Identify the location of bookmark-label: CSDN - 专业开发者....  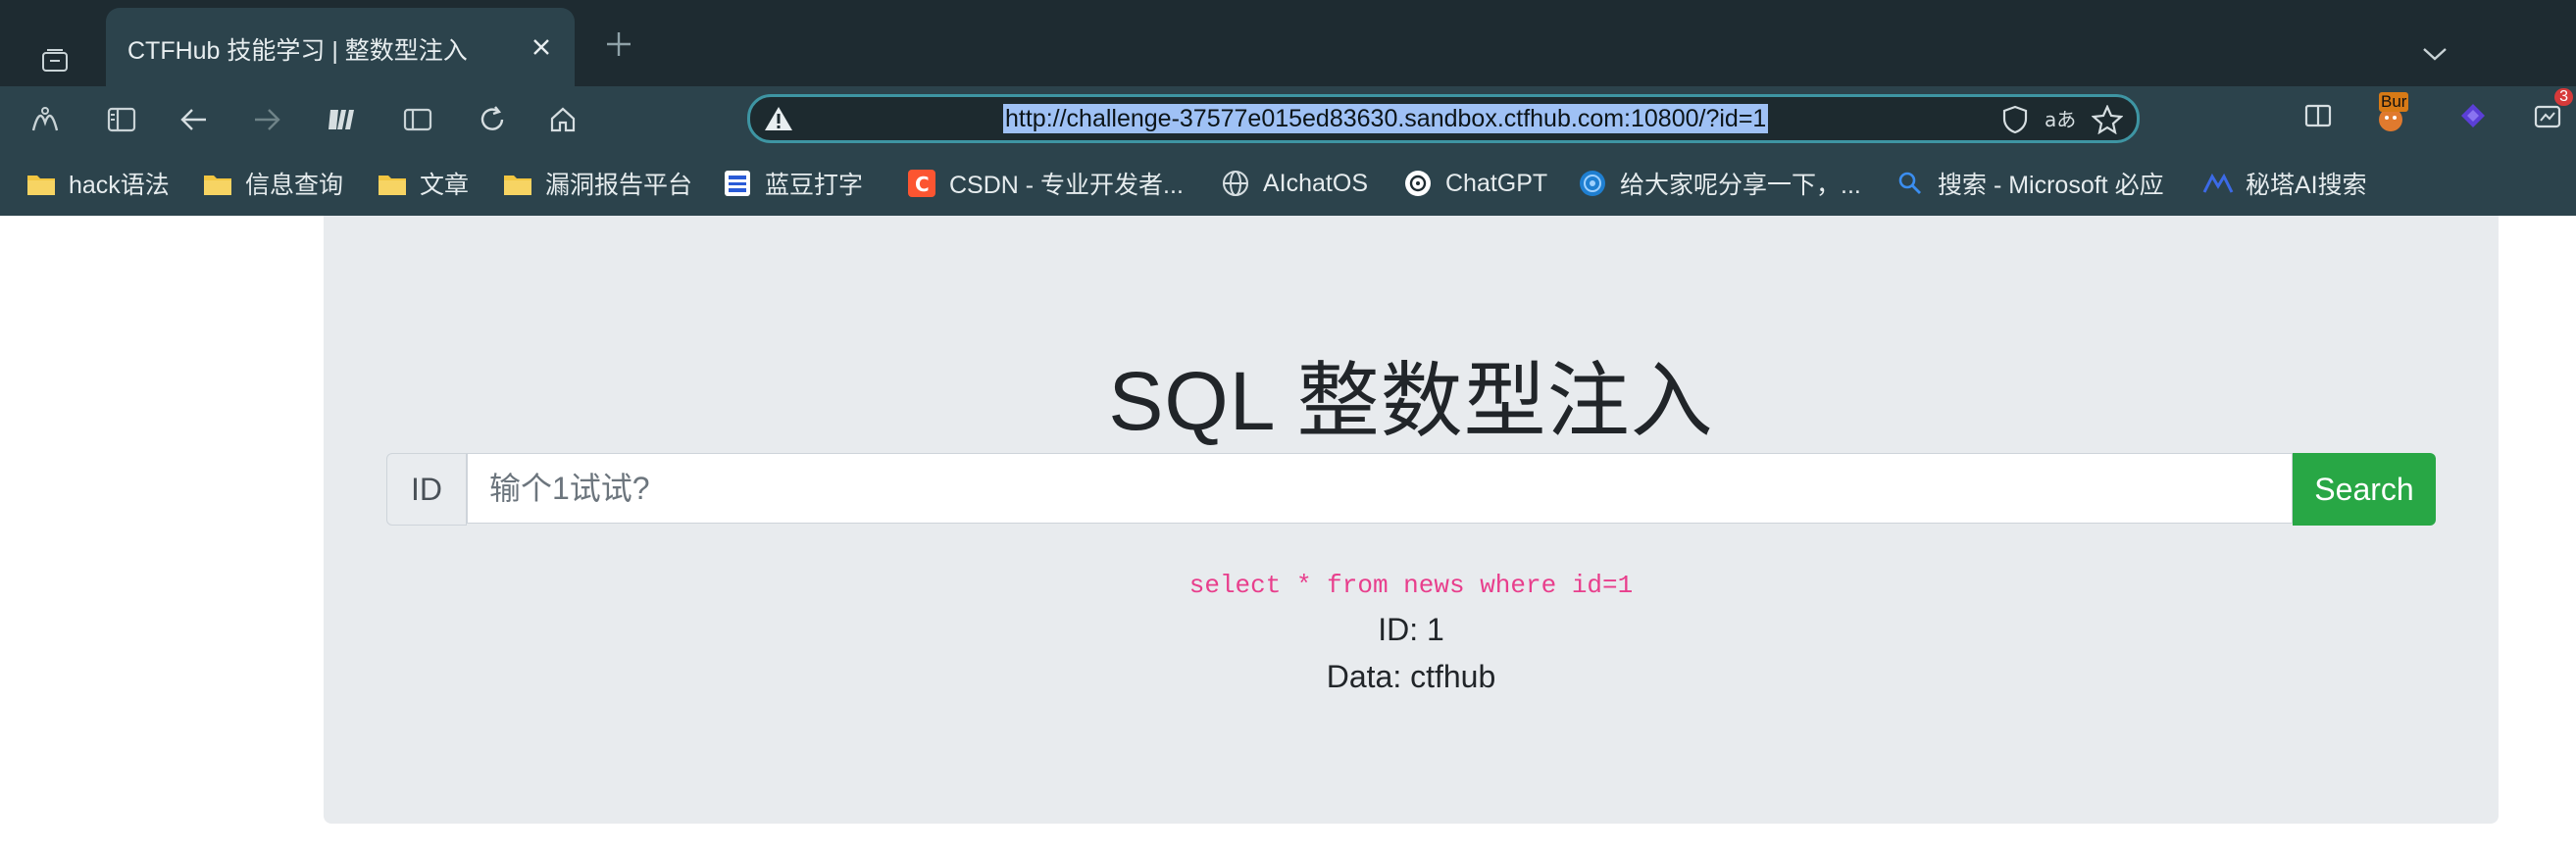
(1067, 185).